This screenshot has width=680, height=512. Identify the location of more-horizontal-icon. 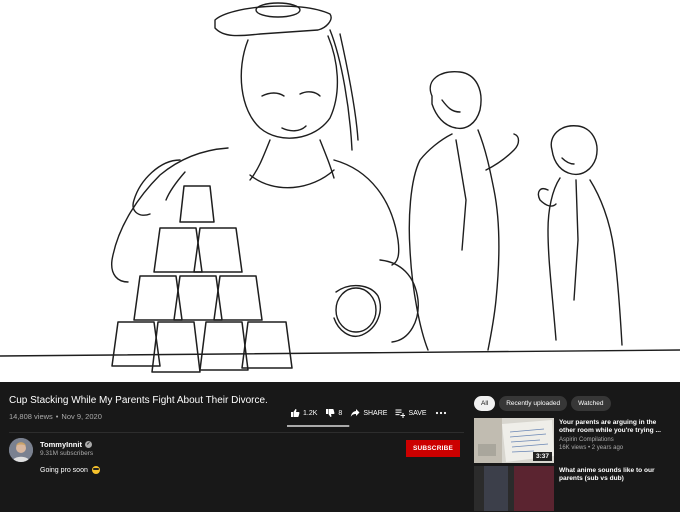
(440, 413).